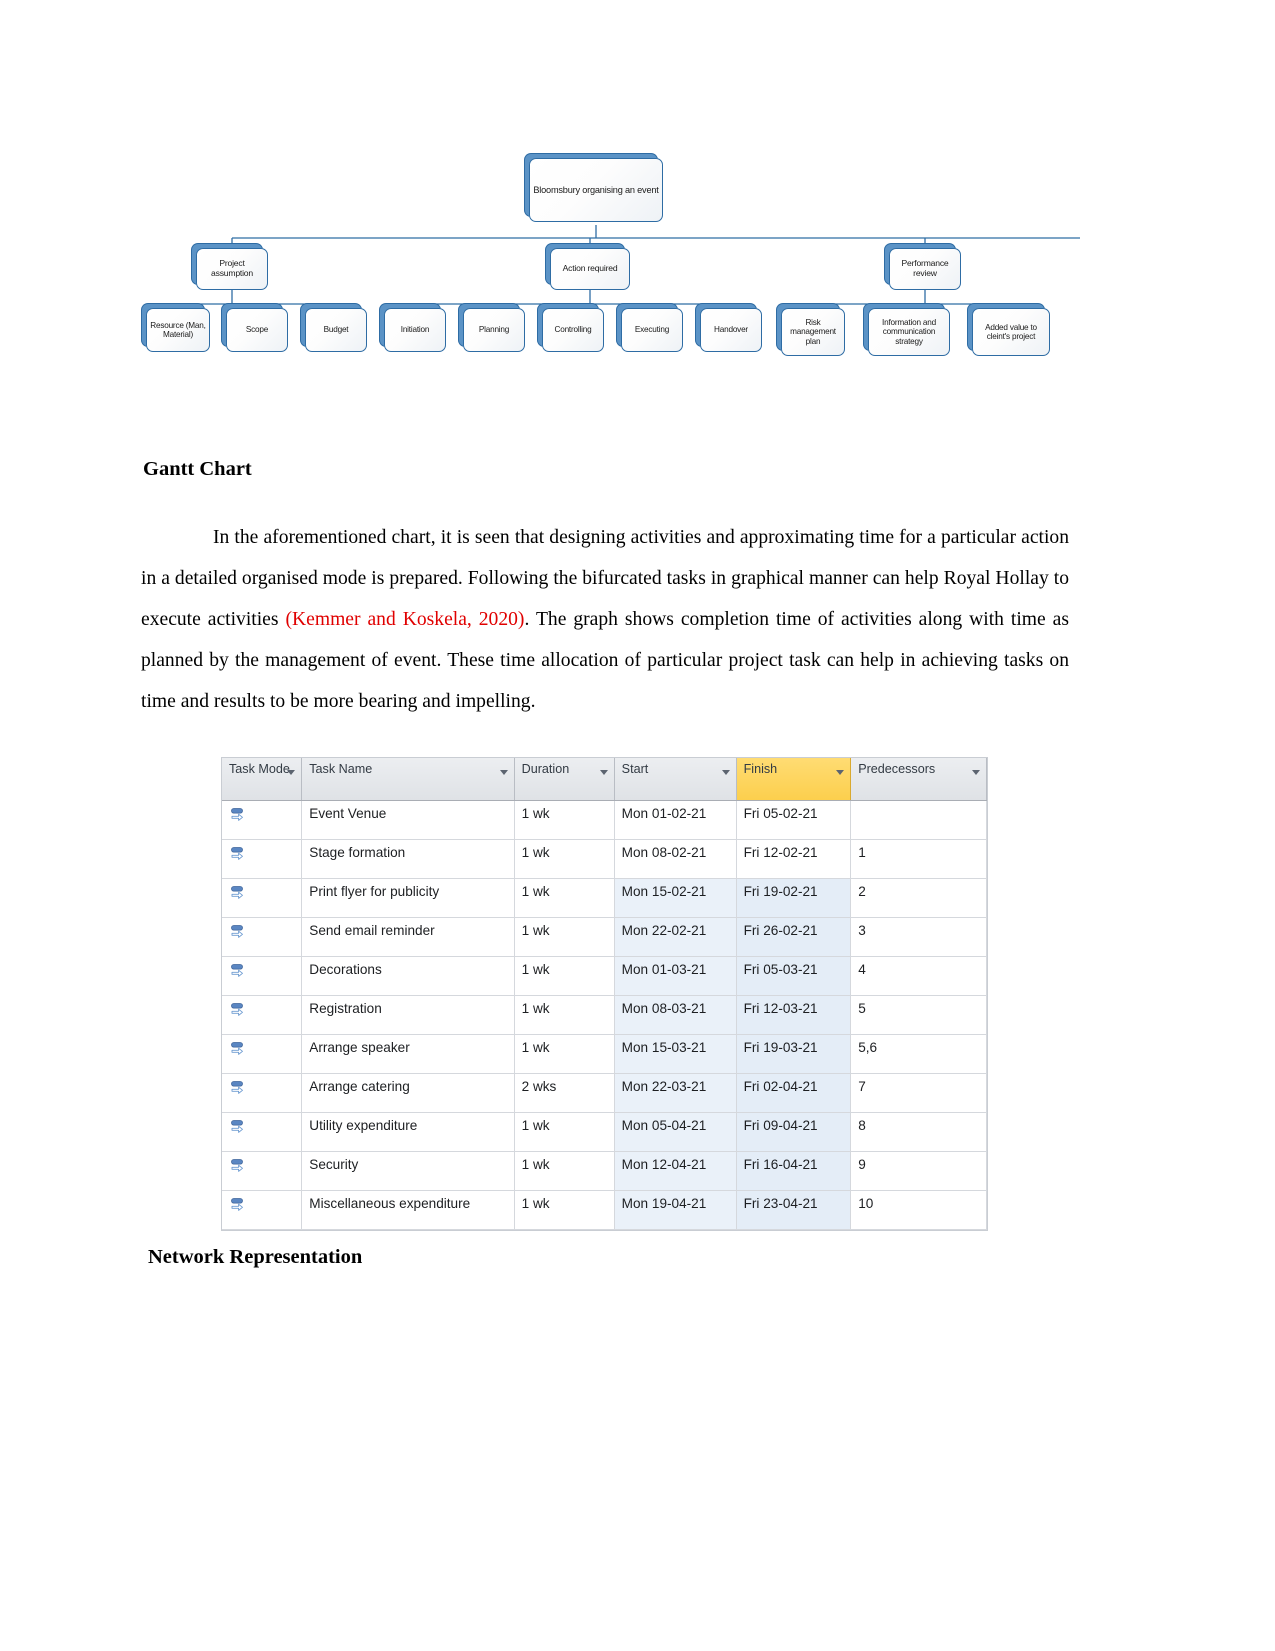 The width and height of the screenshot is (1275, 1651). Describe the element at coordinates (794, 1132) in the screenshot. I see `cell-finish: Fri 09-04-21` at that location.